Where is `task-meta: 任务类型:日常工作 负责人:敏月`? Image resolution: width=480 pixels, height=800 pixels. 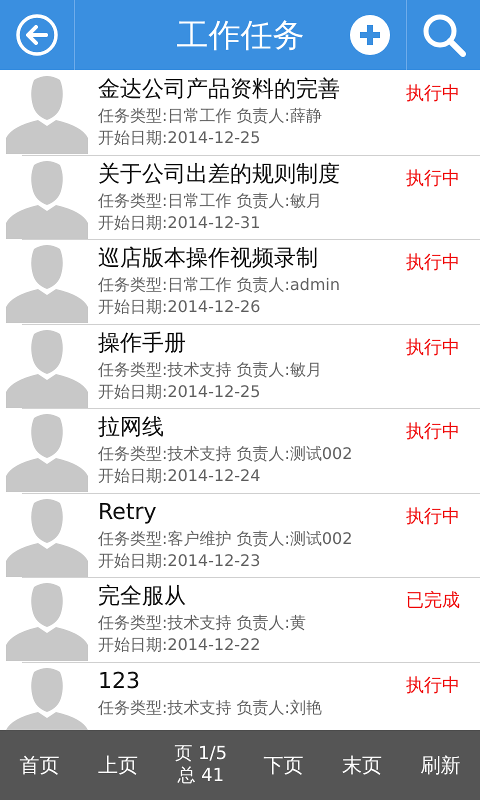
task-meta: 任务类型:日常工作 负责人:敏月 is located at coordinates (210, 201).